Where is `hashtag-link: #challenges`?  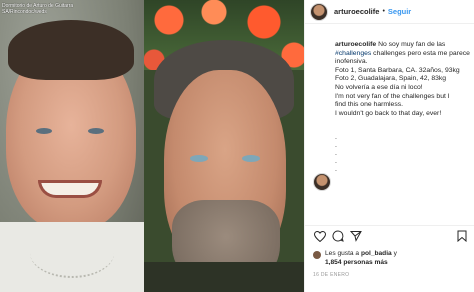
hashtag-link: #challenges is located at coordinates (353, 53).